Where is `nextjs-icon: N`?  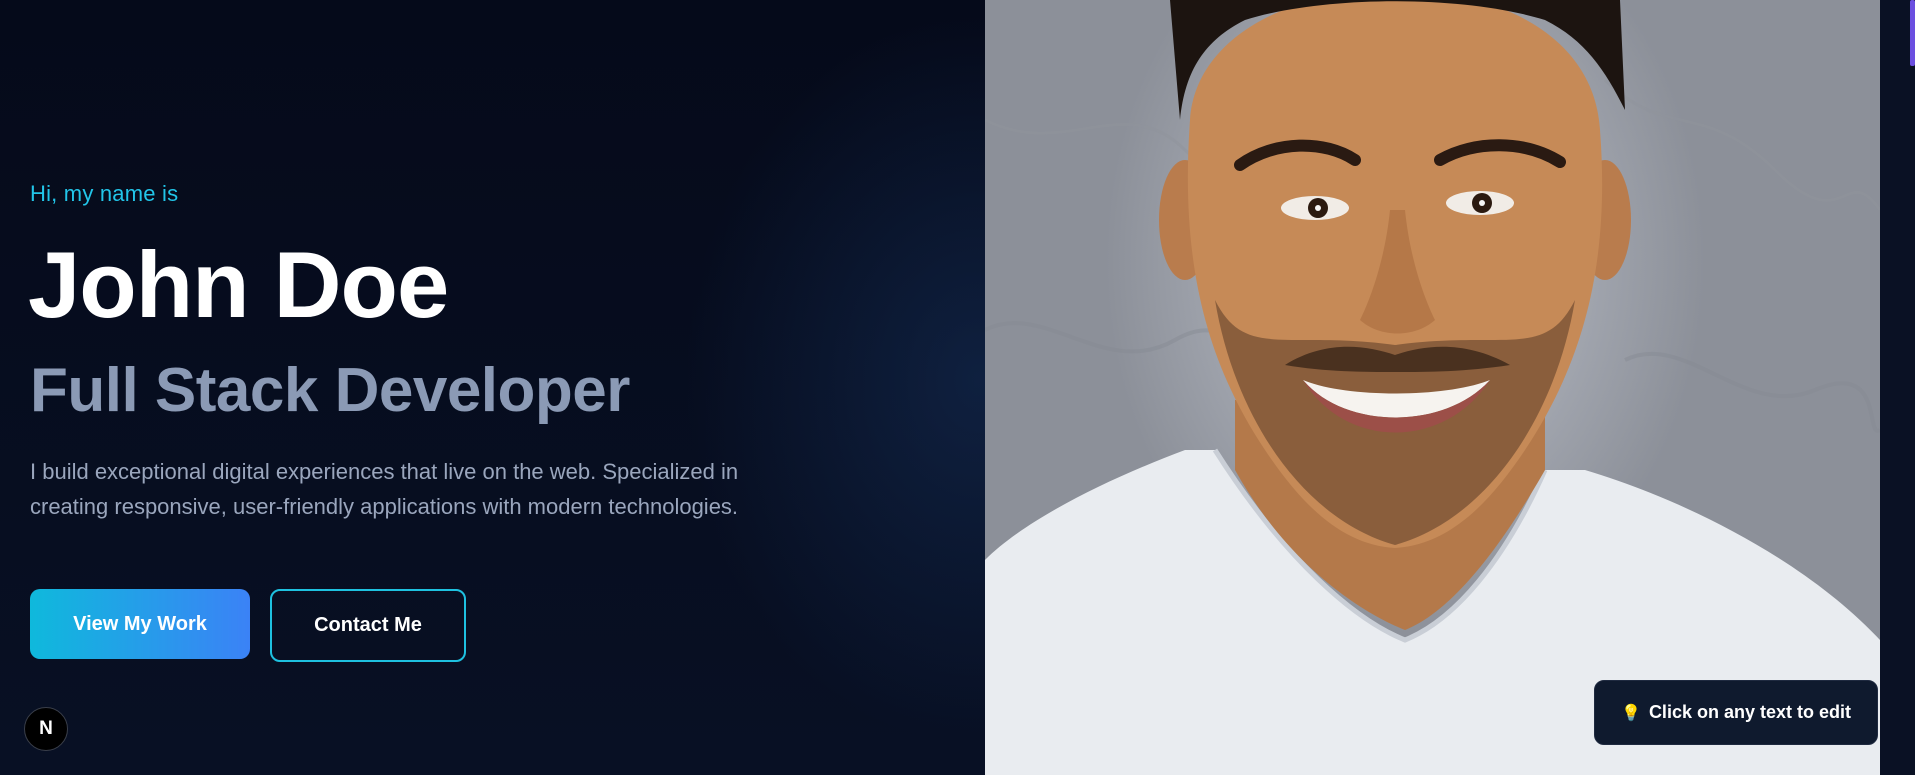 nextjs-icon: N is located at coordinates (46, 728).